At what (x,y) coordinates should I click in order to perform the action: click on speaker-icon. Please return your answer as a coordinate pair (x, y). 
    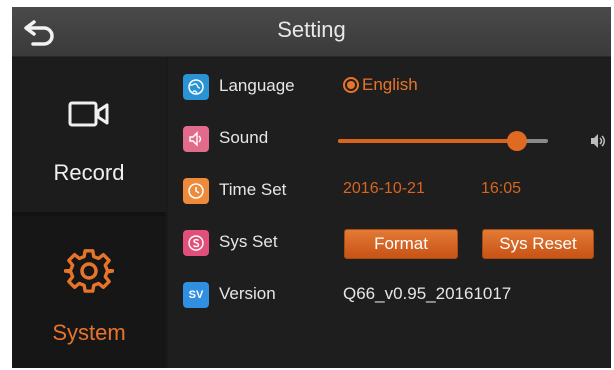
    Looking at the image, I should click on (196, 139).